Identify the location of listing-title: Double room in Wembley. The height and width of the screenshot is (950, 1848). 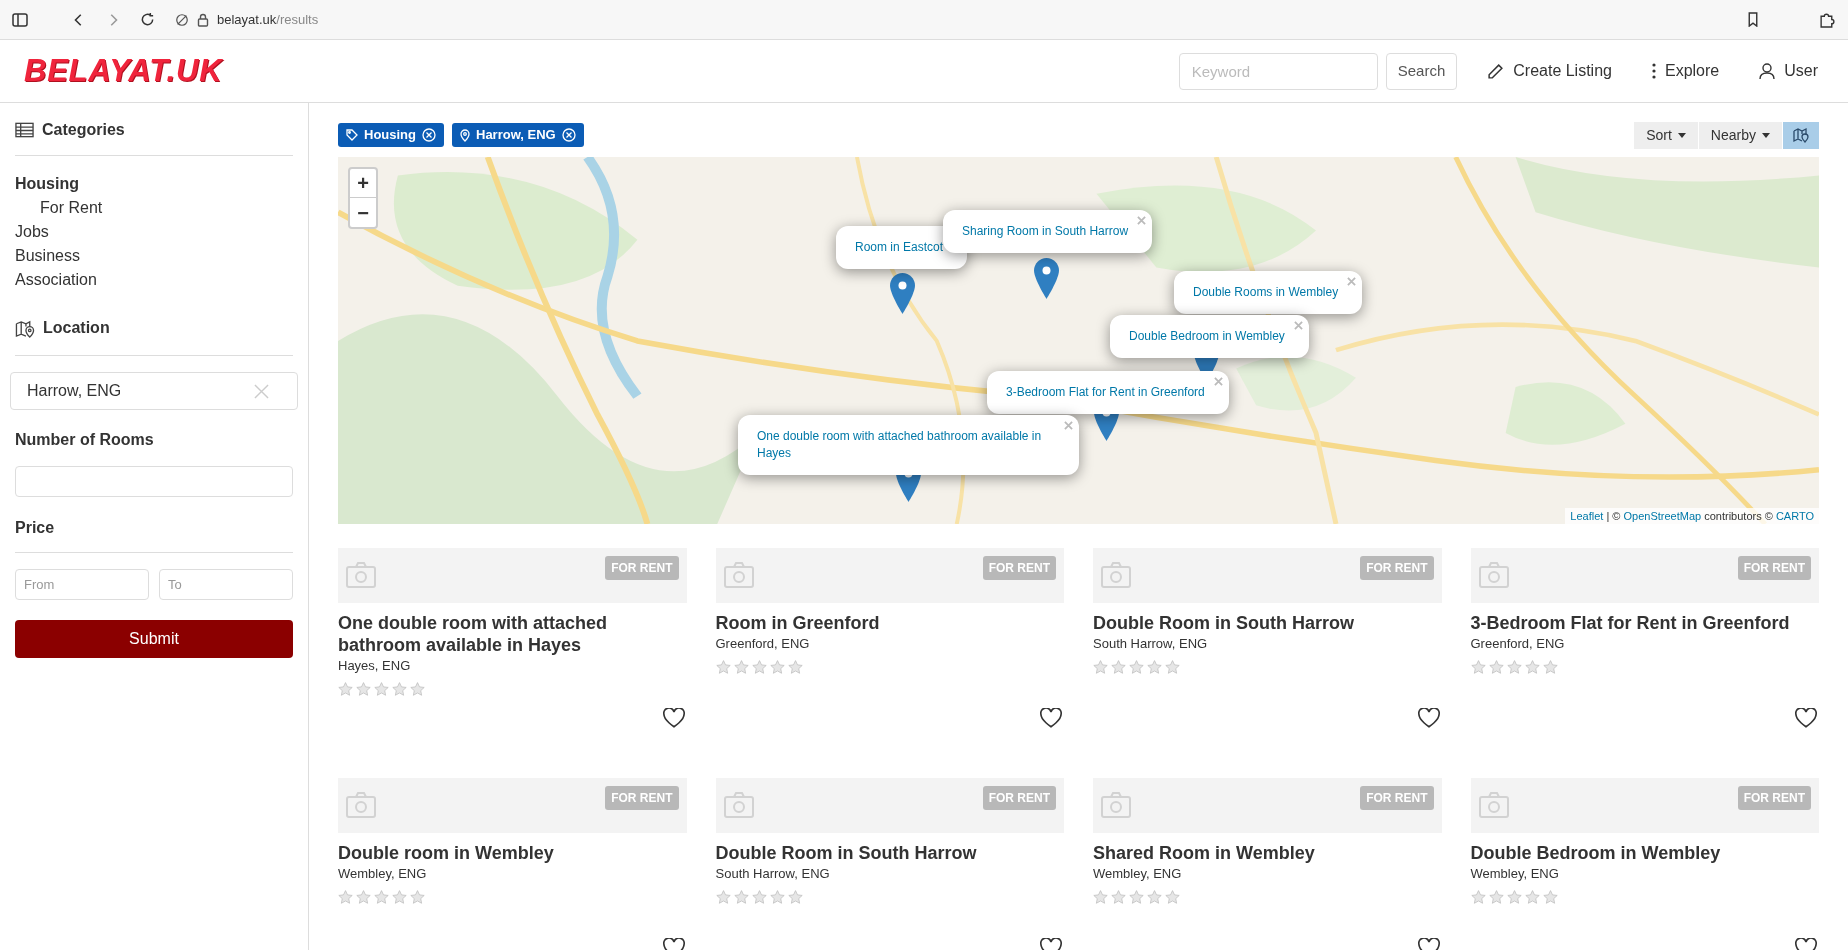
(512, 853).